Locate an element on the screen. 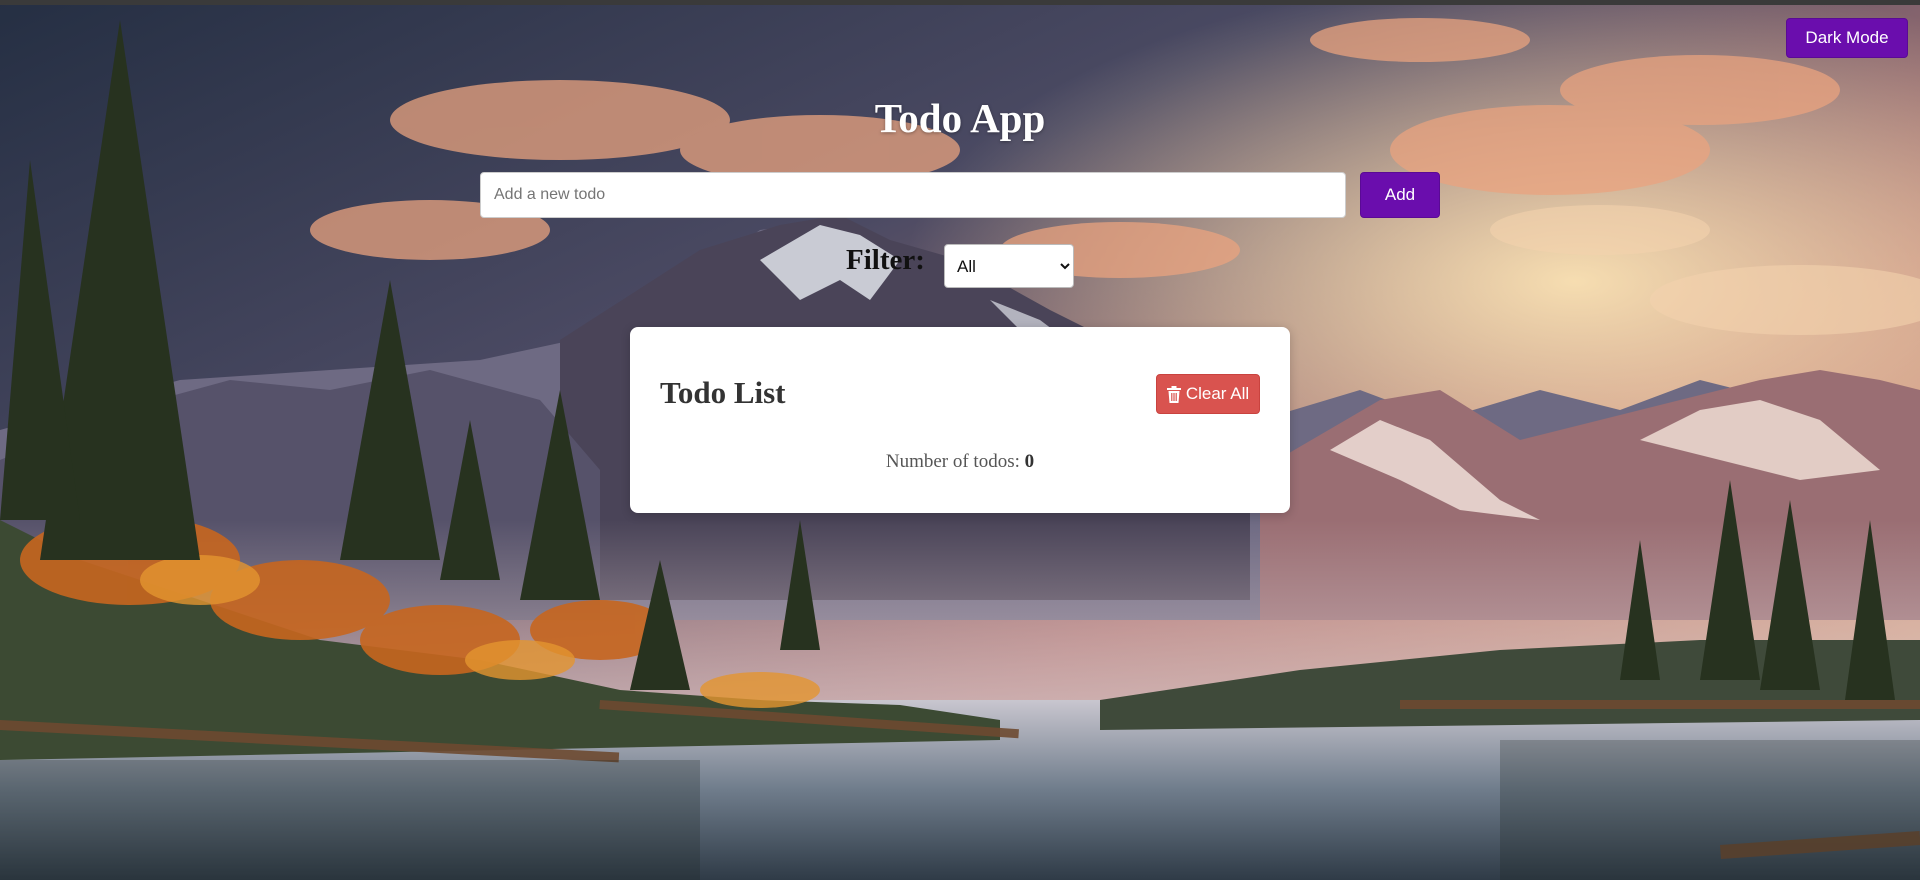 The image size is (1920, 880). todo-list-title: Todo List is located at coordinates (723, 392).